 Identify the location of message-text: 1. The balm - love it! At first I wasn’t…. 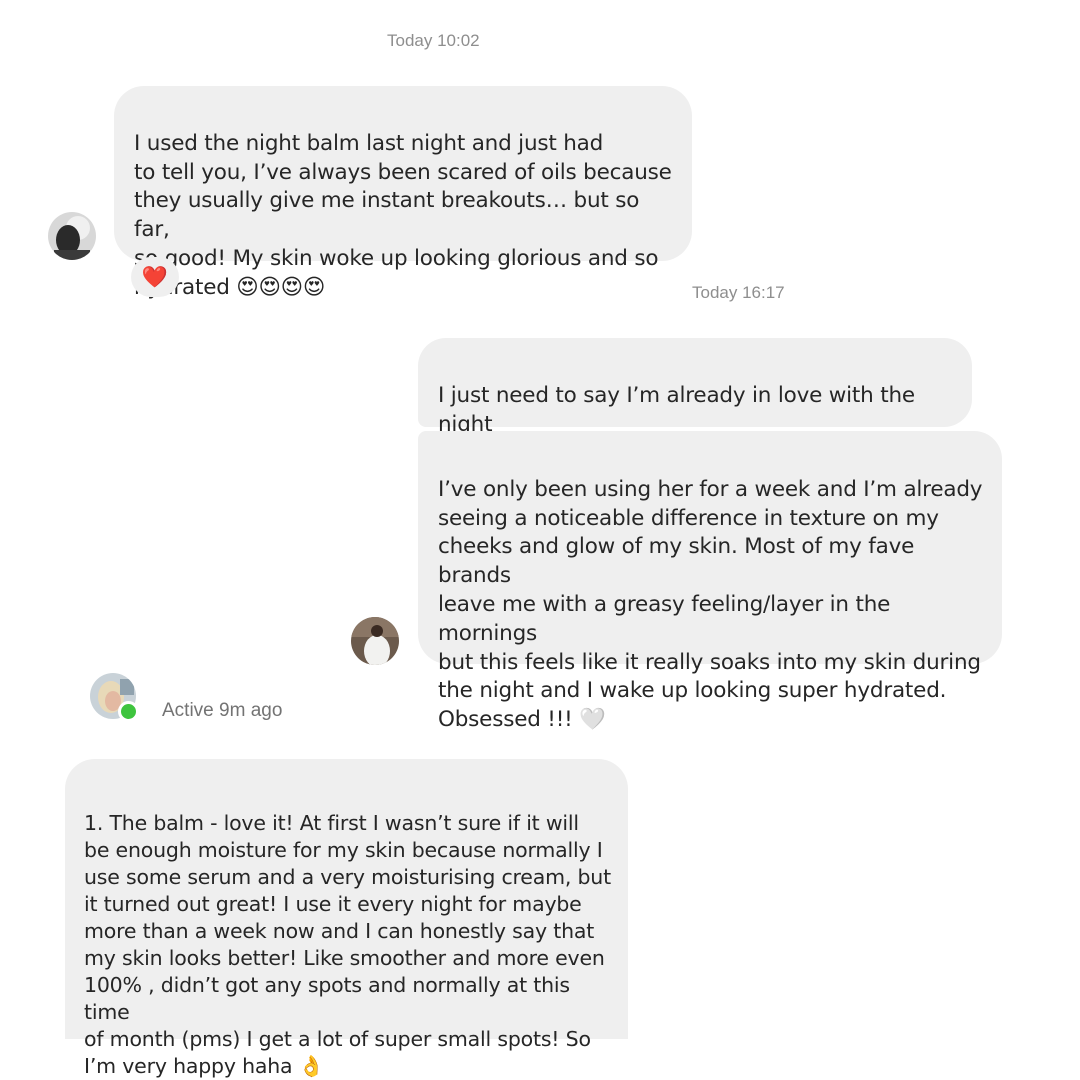
(347, 944).